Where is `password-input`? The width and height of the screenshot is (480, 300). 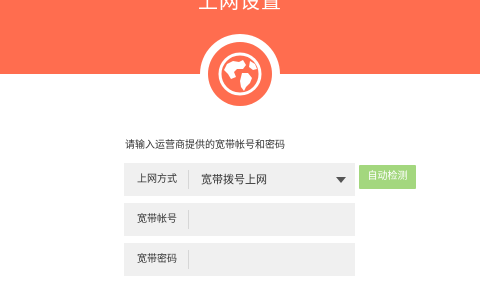
password-input is located at coordinates (269, 259).